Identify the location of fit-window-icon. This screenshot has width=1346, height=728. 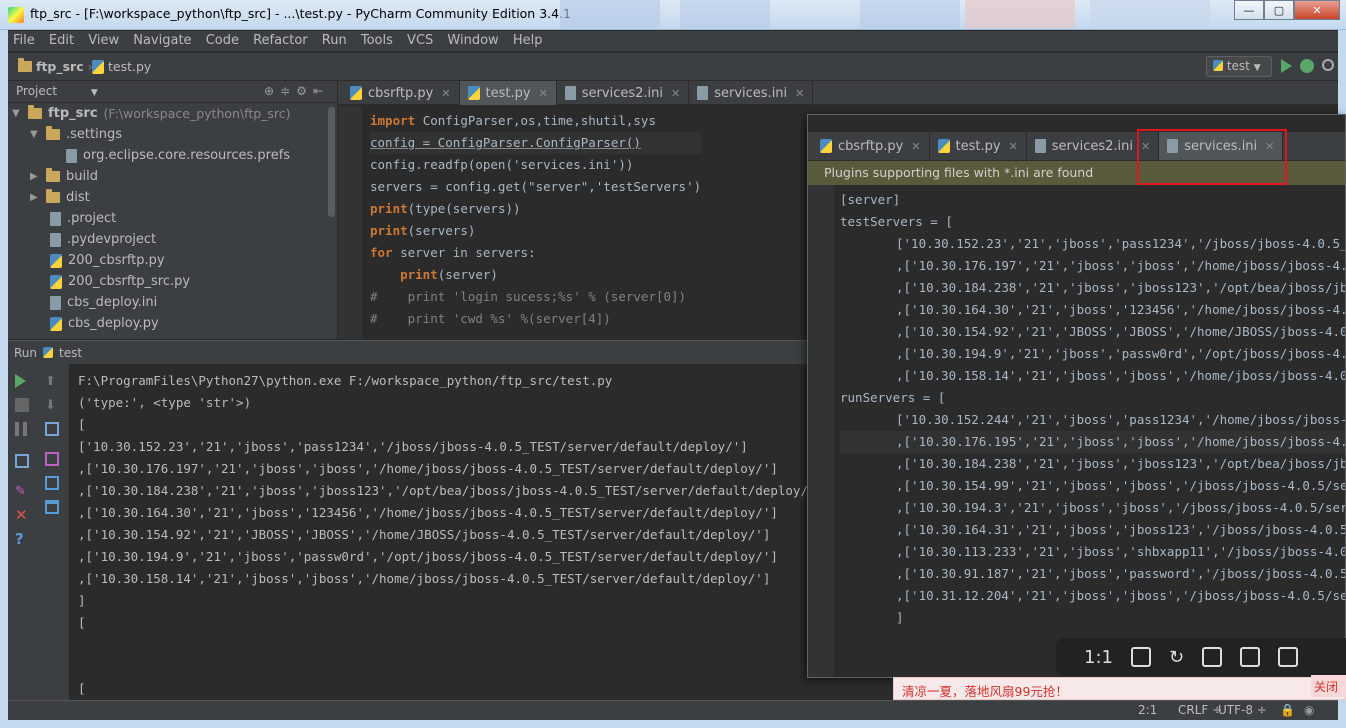
(1140, 657).